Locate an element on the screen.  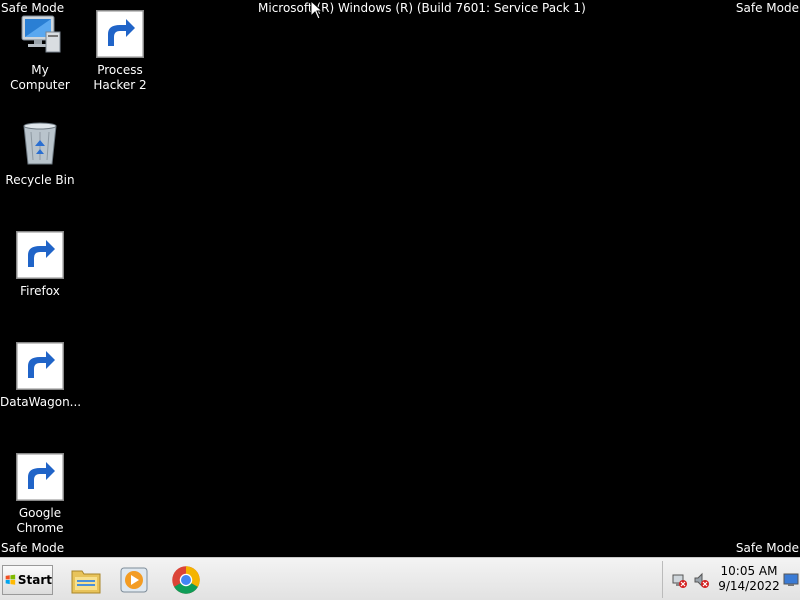
folder-icon is located at coordinates (86, 582).